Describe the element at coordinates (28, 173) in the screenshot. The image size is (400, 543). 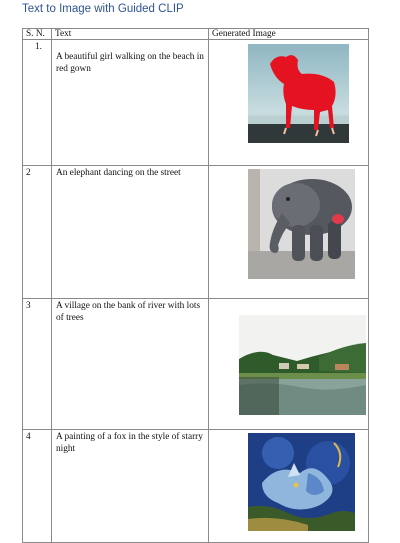
I see `serial-number: 2` at that location.